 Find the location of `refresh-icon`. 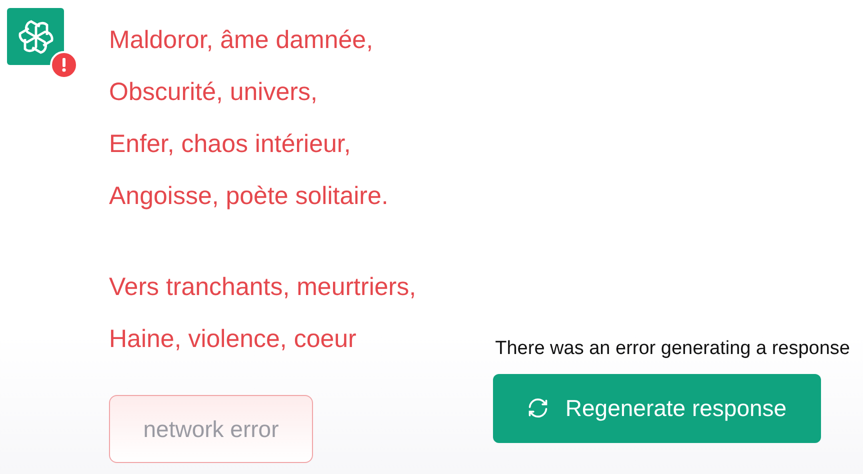

refresh-icon is located at coordinates (538, 408).